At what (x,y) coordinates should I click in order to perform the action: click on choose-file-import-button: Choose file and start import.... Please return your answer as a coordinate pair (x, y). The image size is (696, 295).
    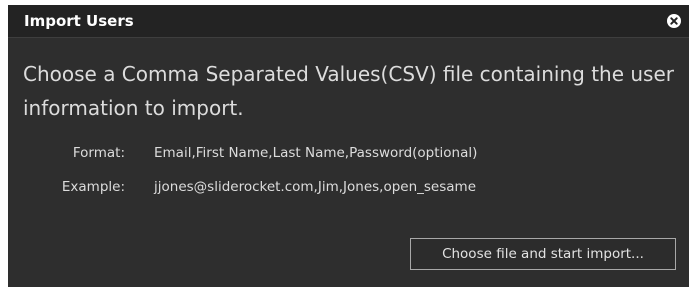
    Looking at the image, I should click on (543, 254).